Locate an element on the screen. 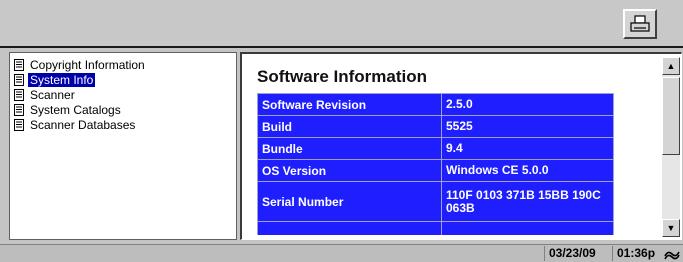  table-row: Bundle 9.4 is located at coordinates (435, 148).